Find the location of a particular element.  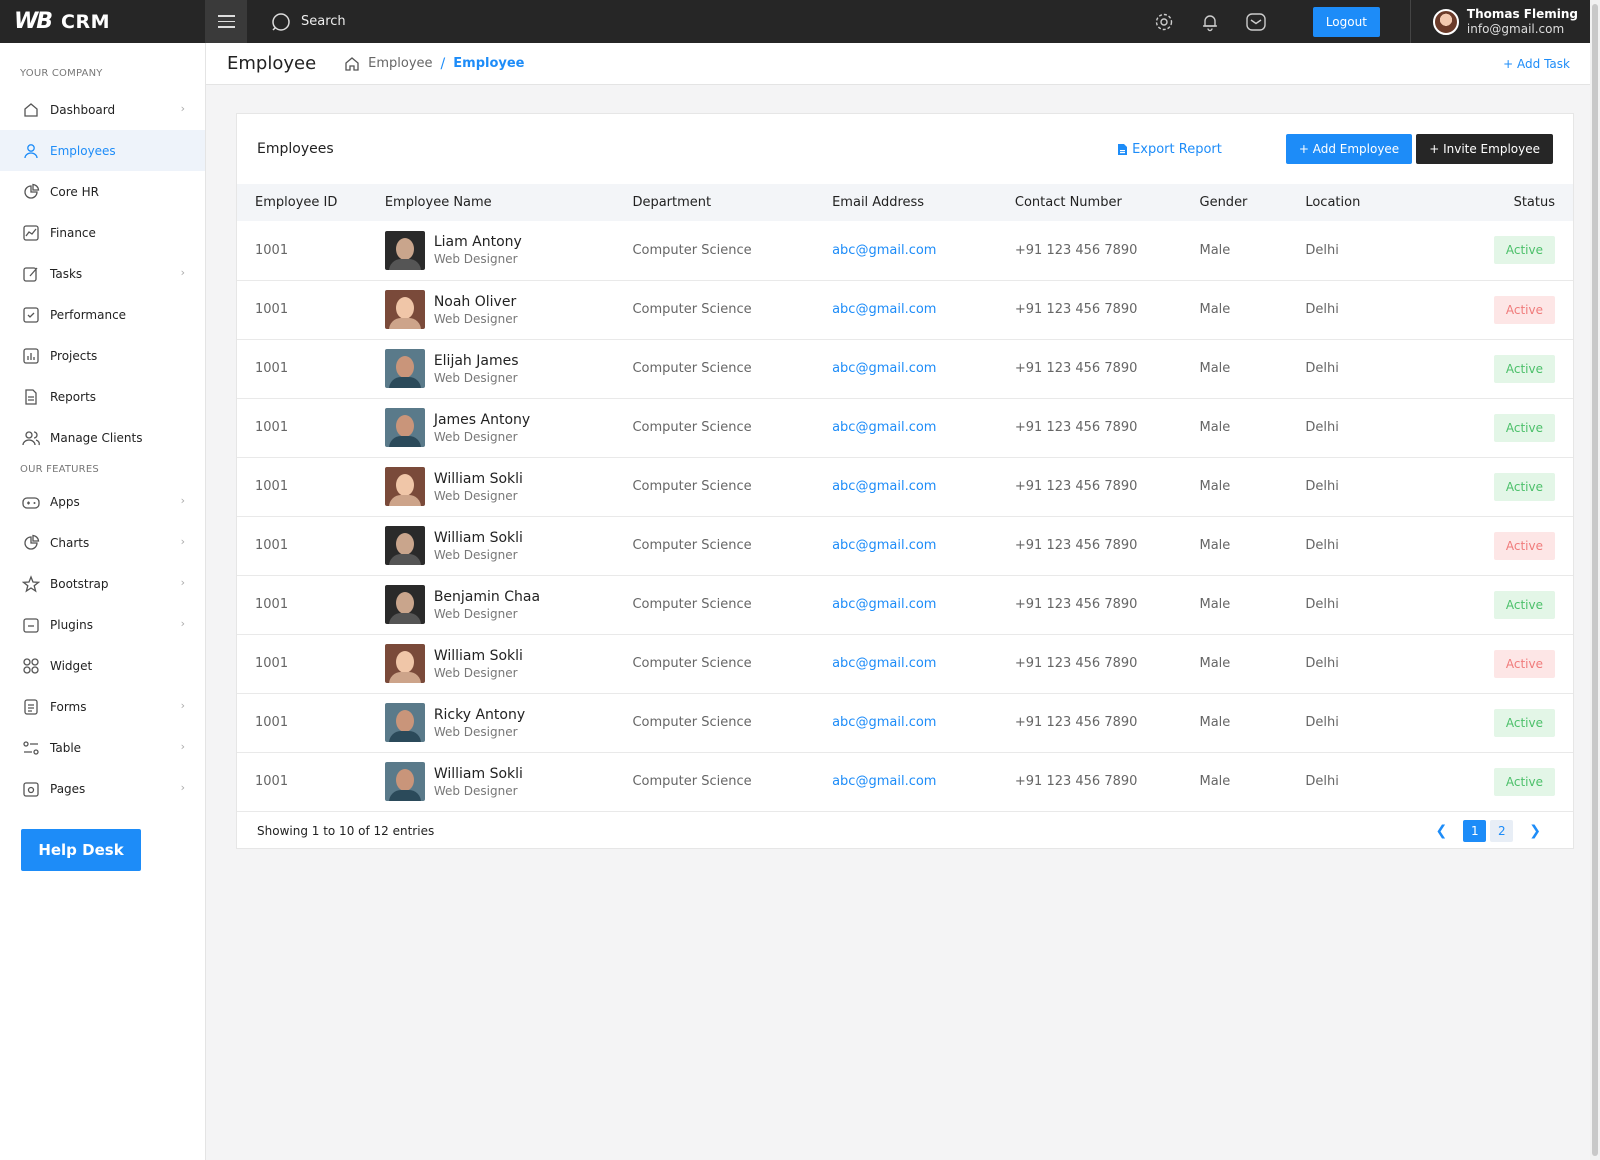

page-number-button: 1 is located at coordinates (1475, 830).